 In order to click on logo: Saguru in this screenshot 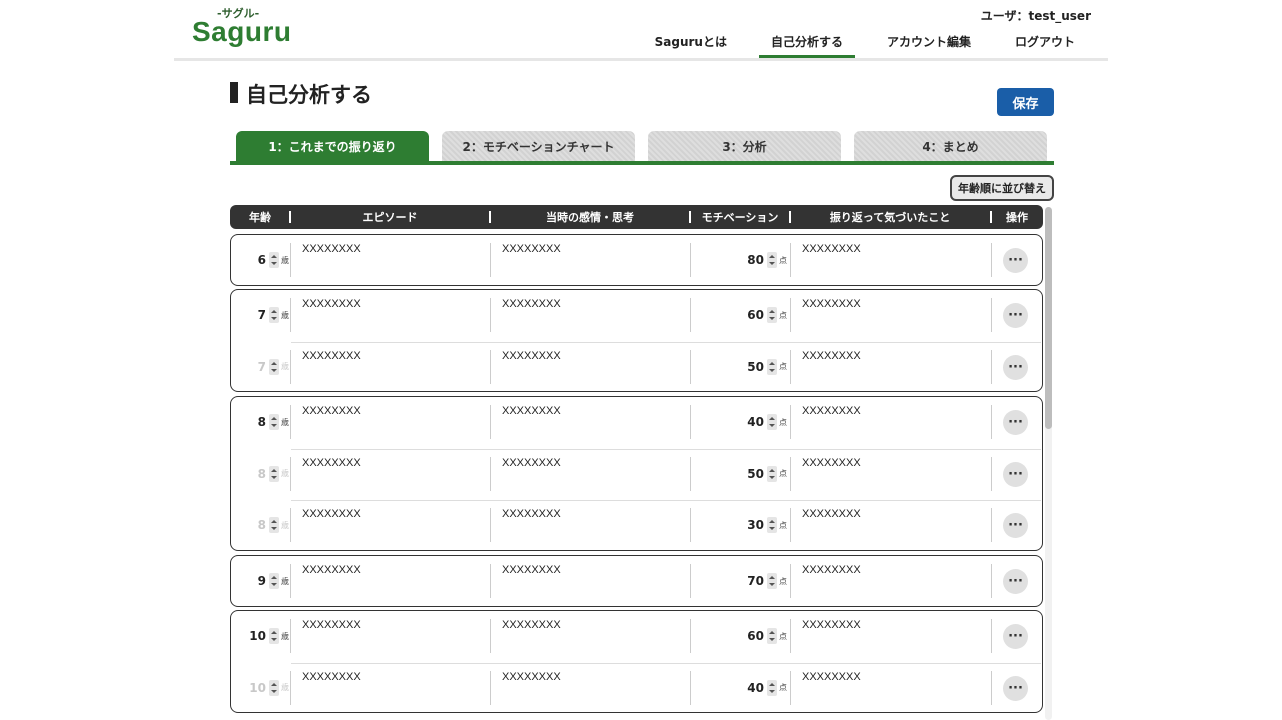, I will do `click(241, 32)`.